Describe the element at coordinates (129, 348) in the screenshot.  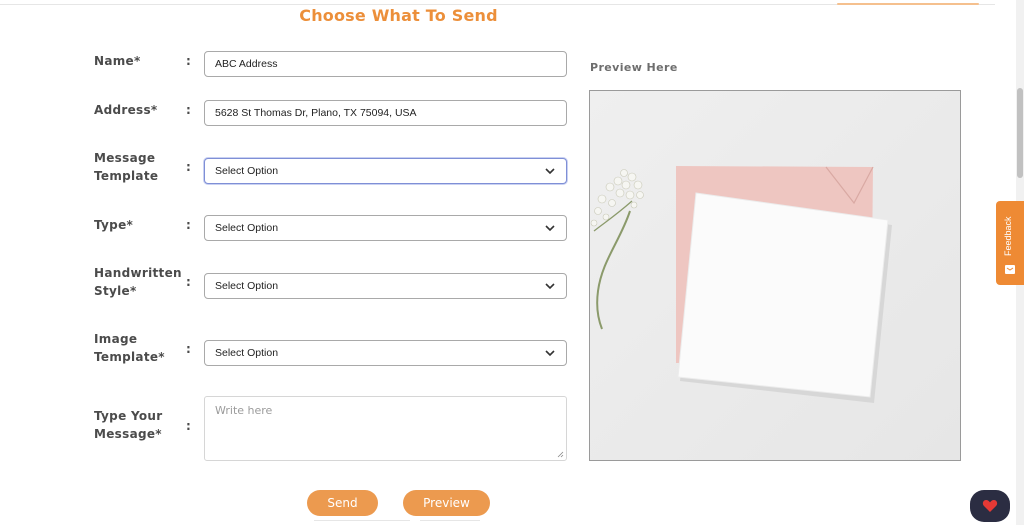
I see `image-template-label: Image Template*` at that location.